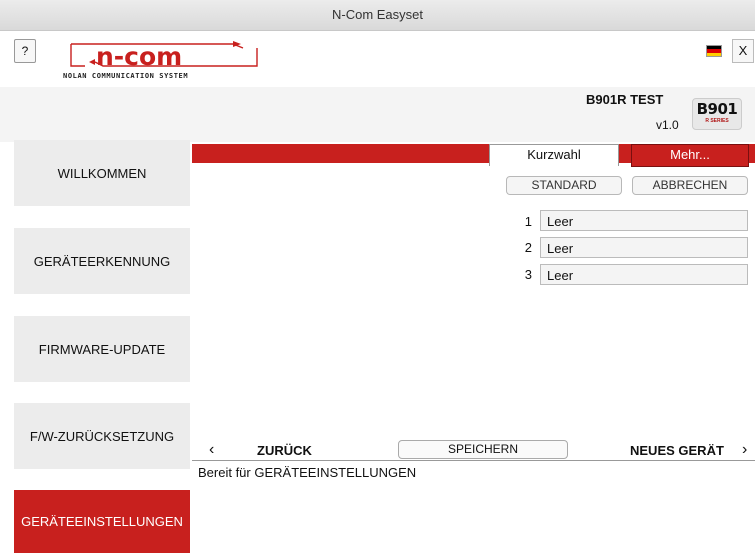 Image resolution: width=755 pixels, height=554 pixels. I want to click on sidebar-item-label: WILLKOMMEN, so click(102, 173).